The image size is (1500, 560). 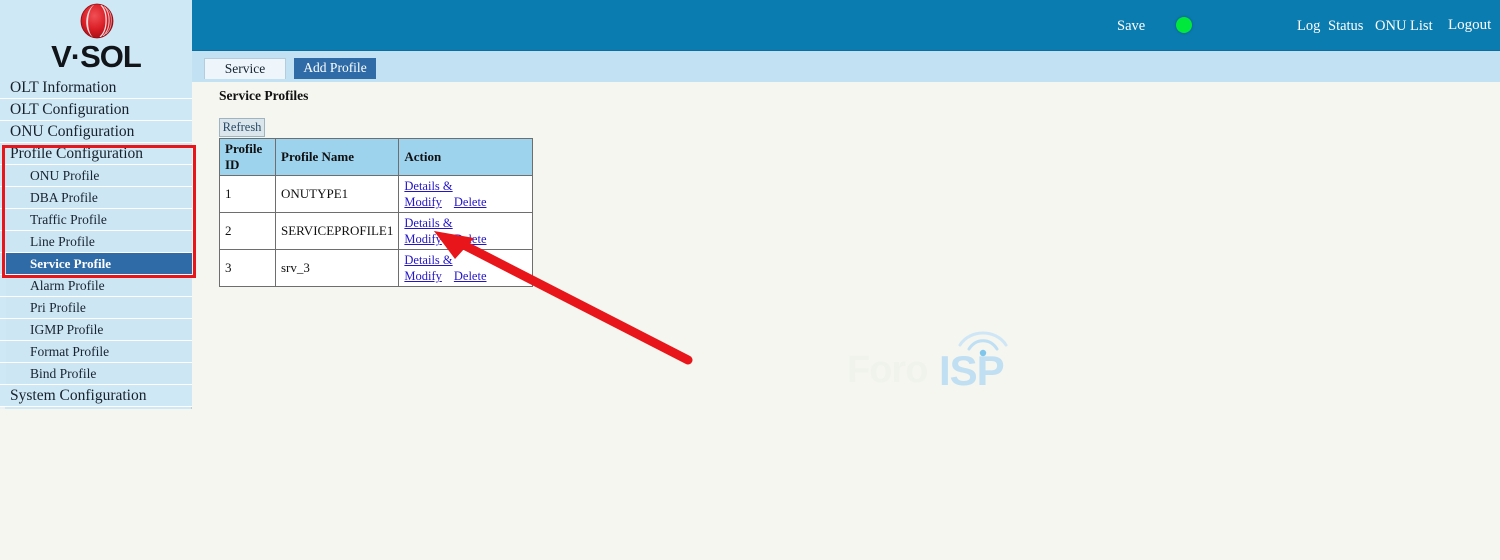 I want to click on column-header-profile-id: Profile ID, so click(x=247, y=157).